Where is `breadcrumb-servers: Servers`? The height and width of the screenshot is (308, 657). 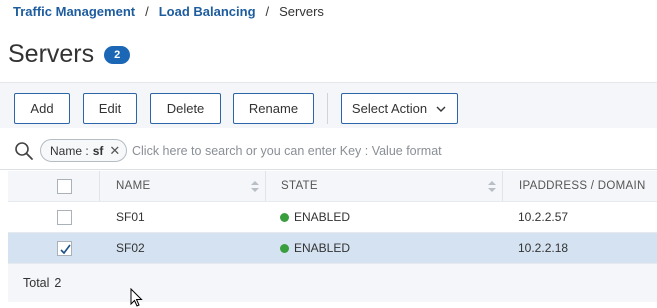
breadcrumb-servers: Servers is located at coordinates (301, 11).